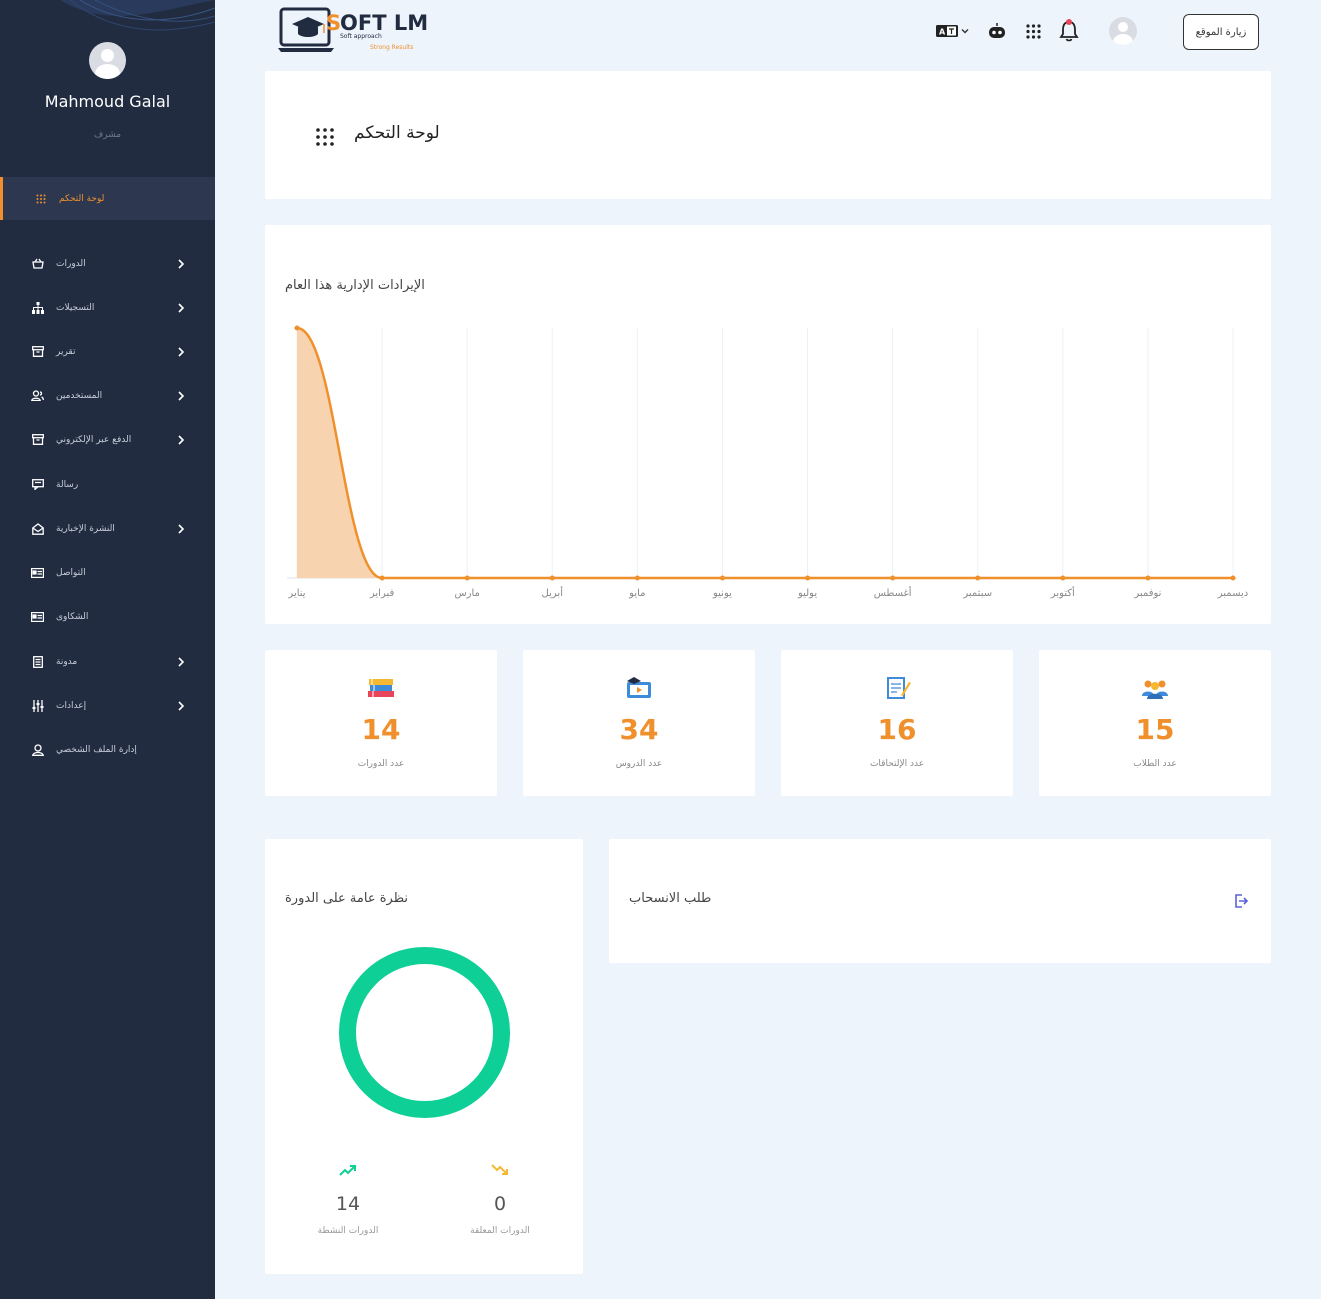  What do you see at coordinates (107, 616) in the screenshot?
I see `sidebar-item-complaints: الشكاوى` at bounding box center [107, 616].